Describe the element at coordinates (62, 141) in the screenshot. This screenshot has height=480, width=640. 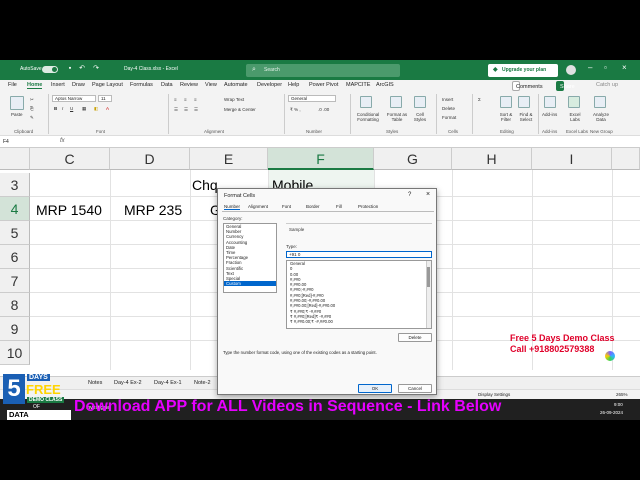
I see `fx-icon: fx` at that location.